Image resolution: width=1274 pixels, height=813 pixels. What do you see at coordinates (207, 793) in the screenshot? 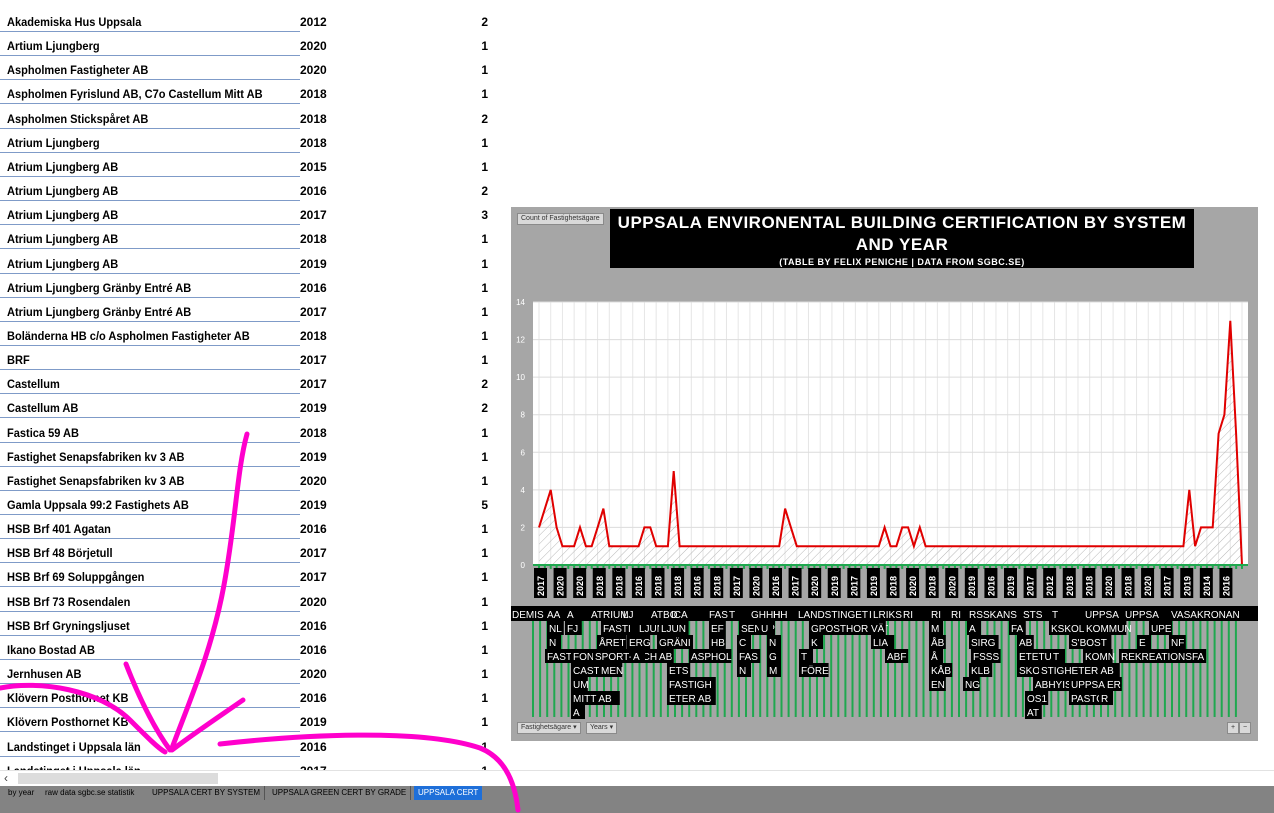
I see `sheet-tab-cert-by-system: UPPSALA CERT BY SYSTEM` at bounding box center [207, 793].